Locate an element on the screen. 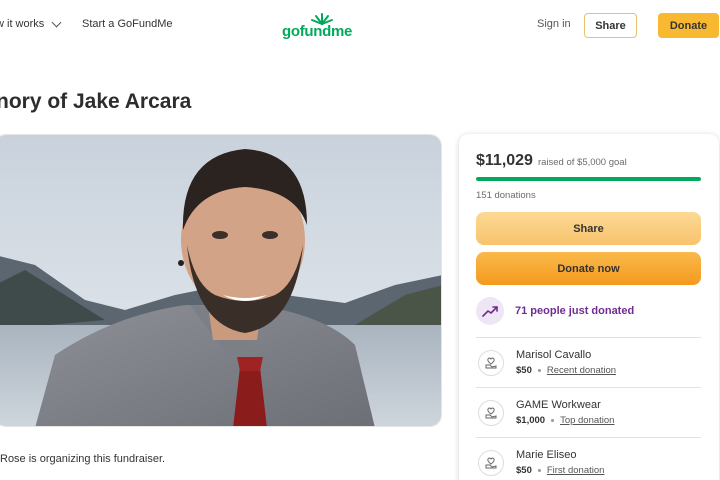 The height and width of the screenshot is (480, 720). donor-name: GAME Workwear is located at coordinates (558, 405).